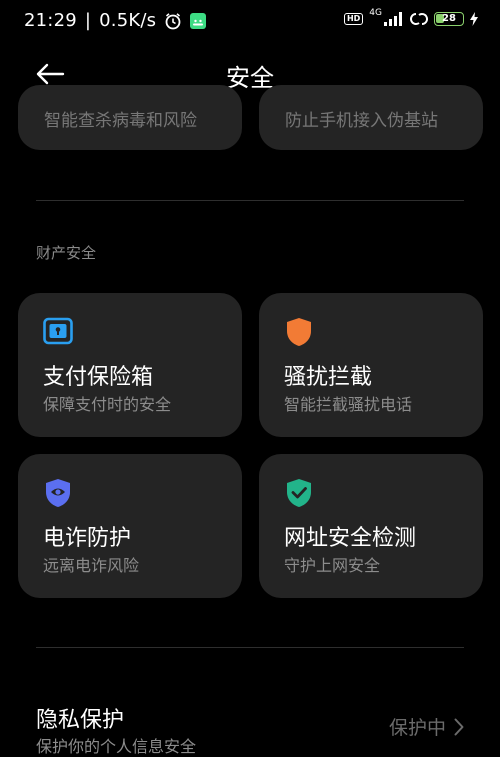  I want to click on status-left: 21:29 | 0.5K/s, so click(115, 20).